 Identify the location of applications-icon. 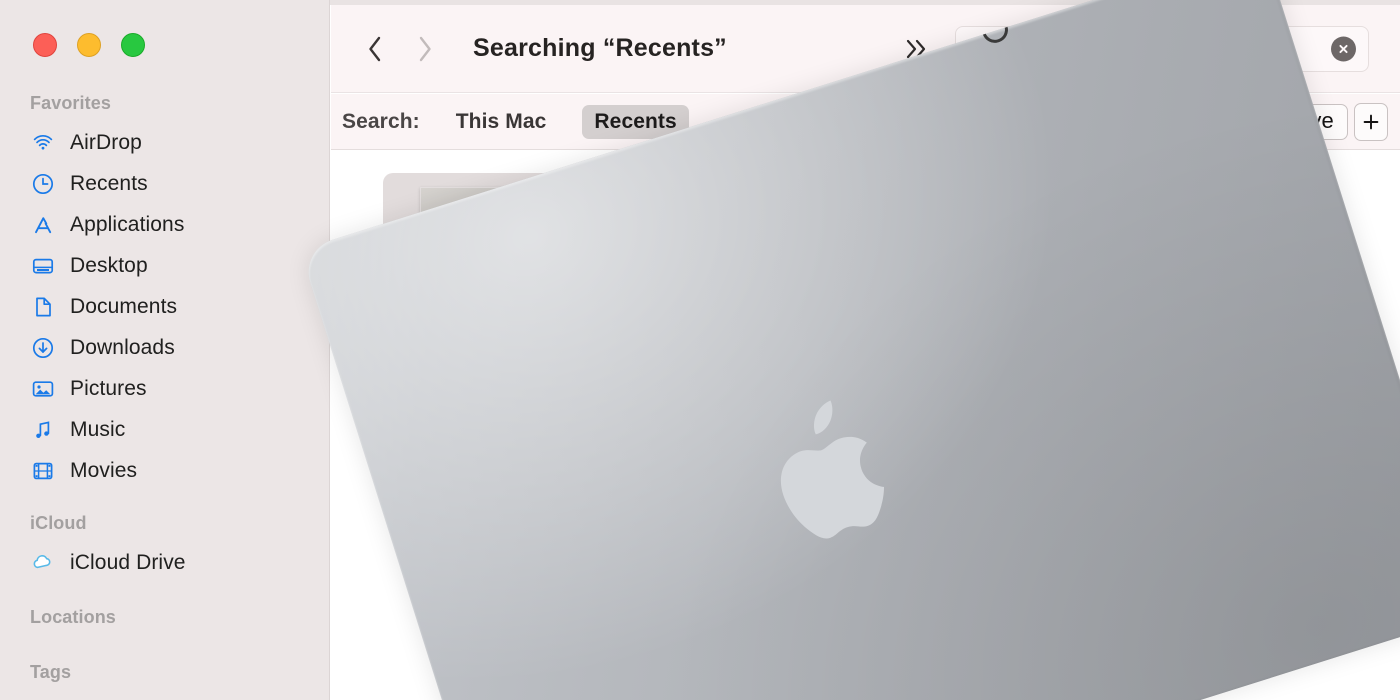
(43, 225).